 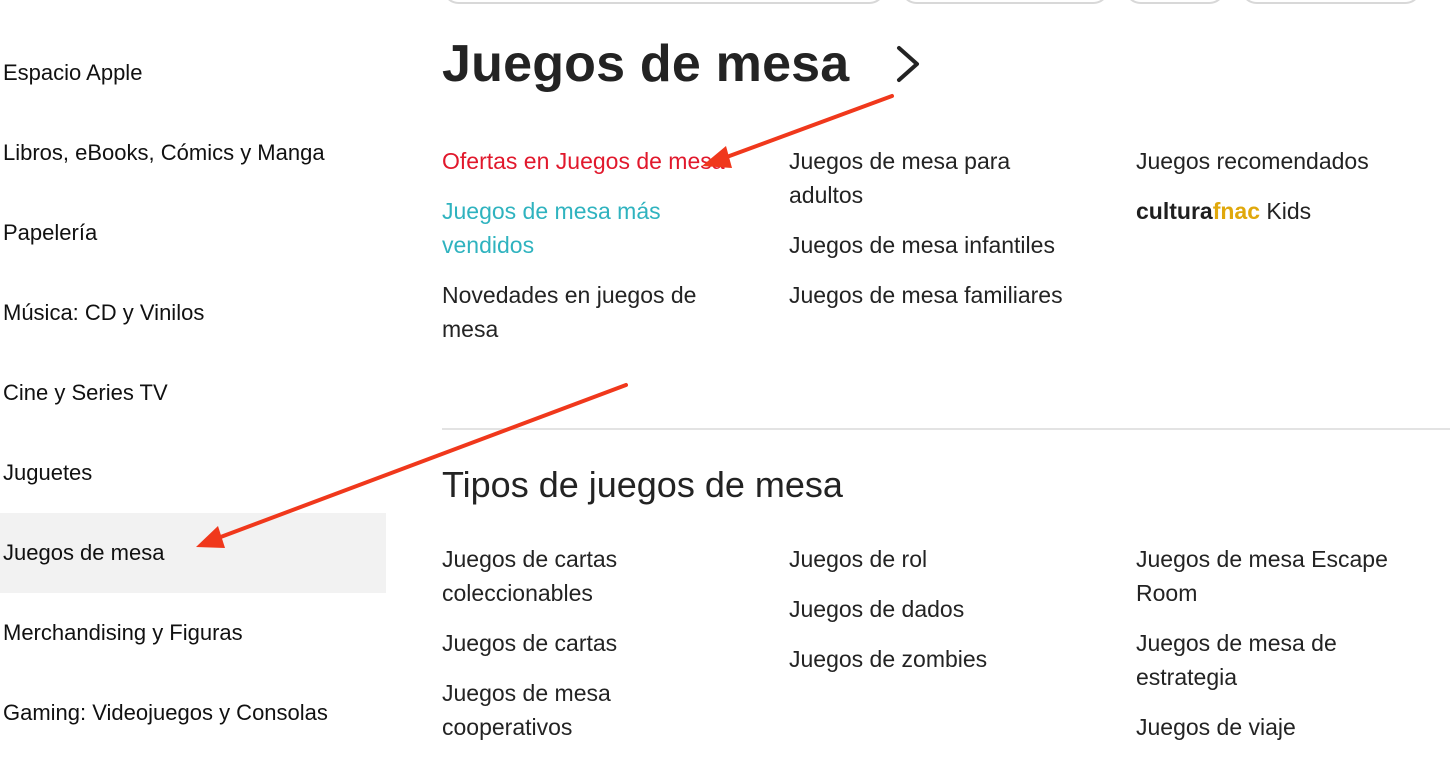 I want to click on brand-kids-text: Kids, so click(x=1285, y=211).